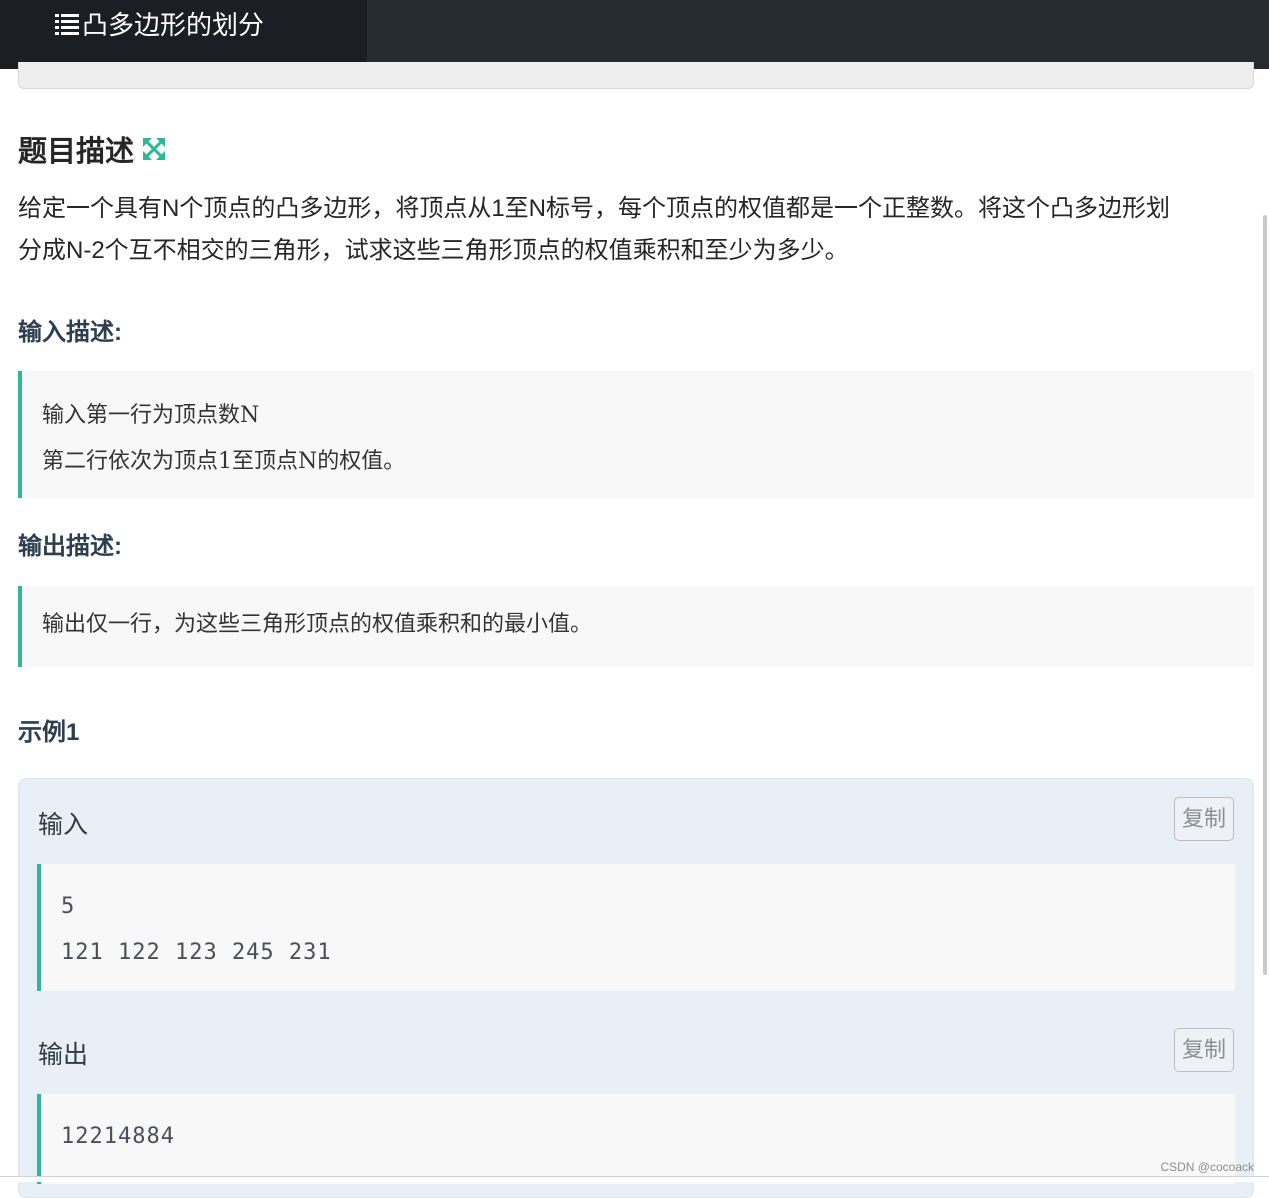  Describe the element at coordinates (68, 906) in the screenshot. I see `code-line: 5` at that location.